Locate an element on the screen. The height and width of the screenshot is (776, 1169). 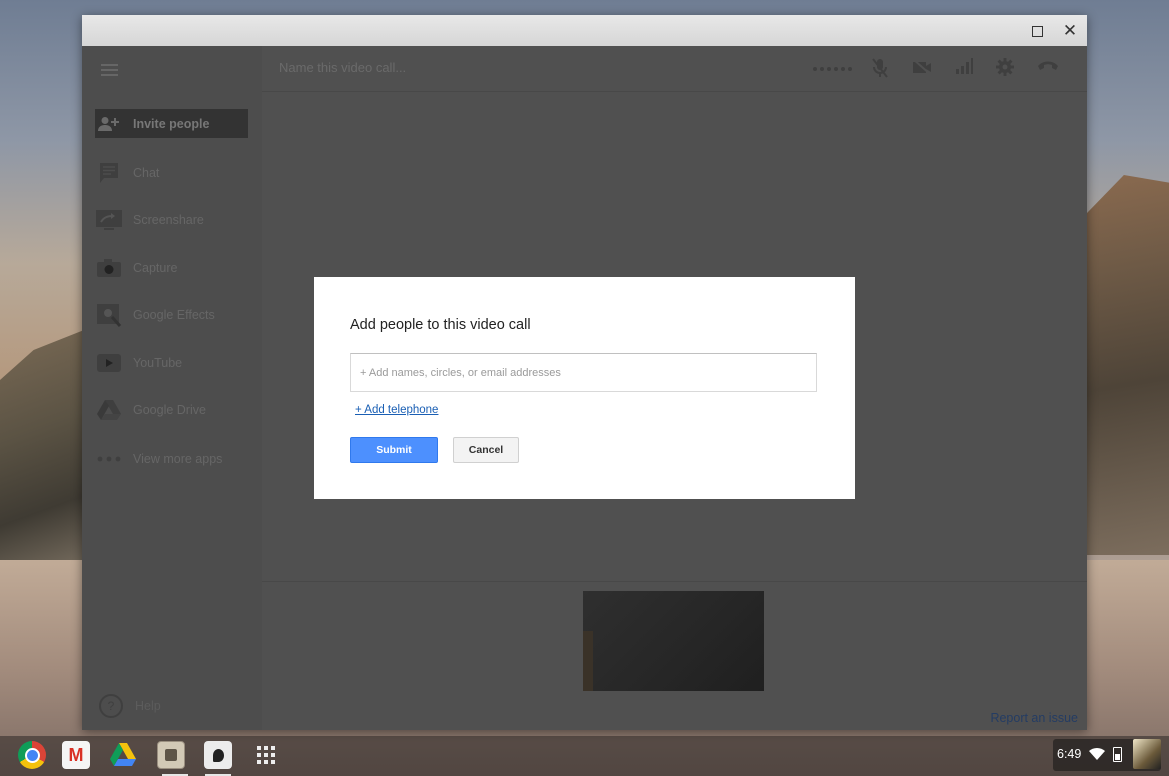
sidebar-item-label: Invite people is located at coordinates (171, 123).